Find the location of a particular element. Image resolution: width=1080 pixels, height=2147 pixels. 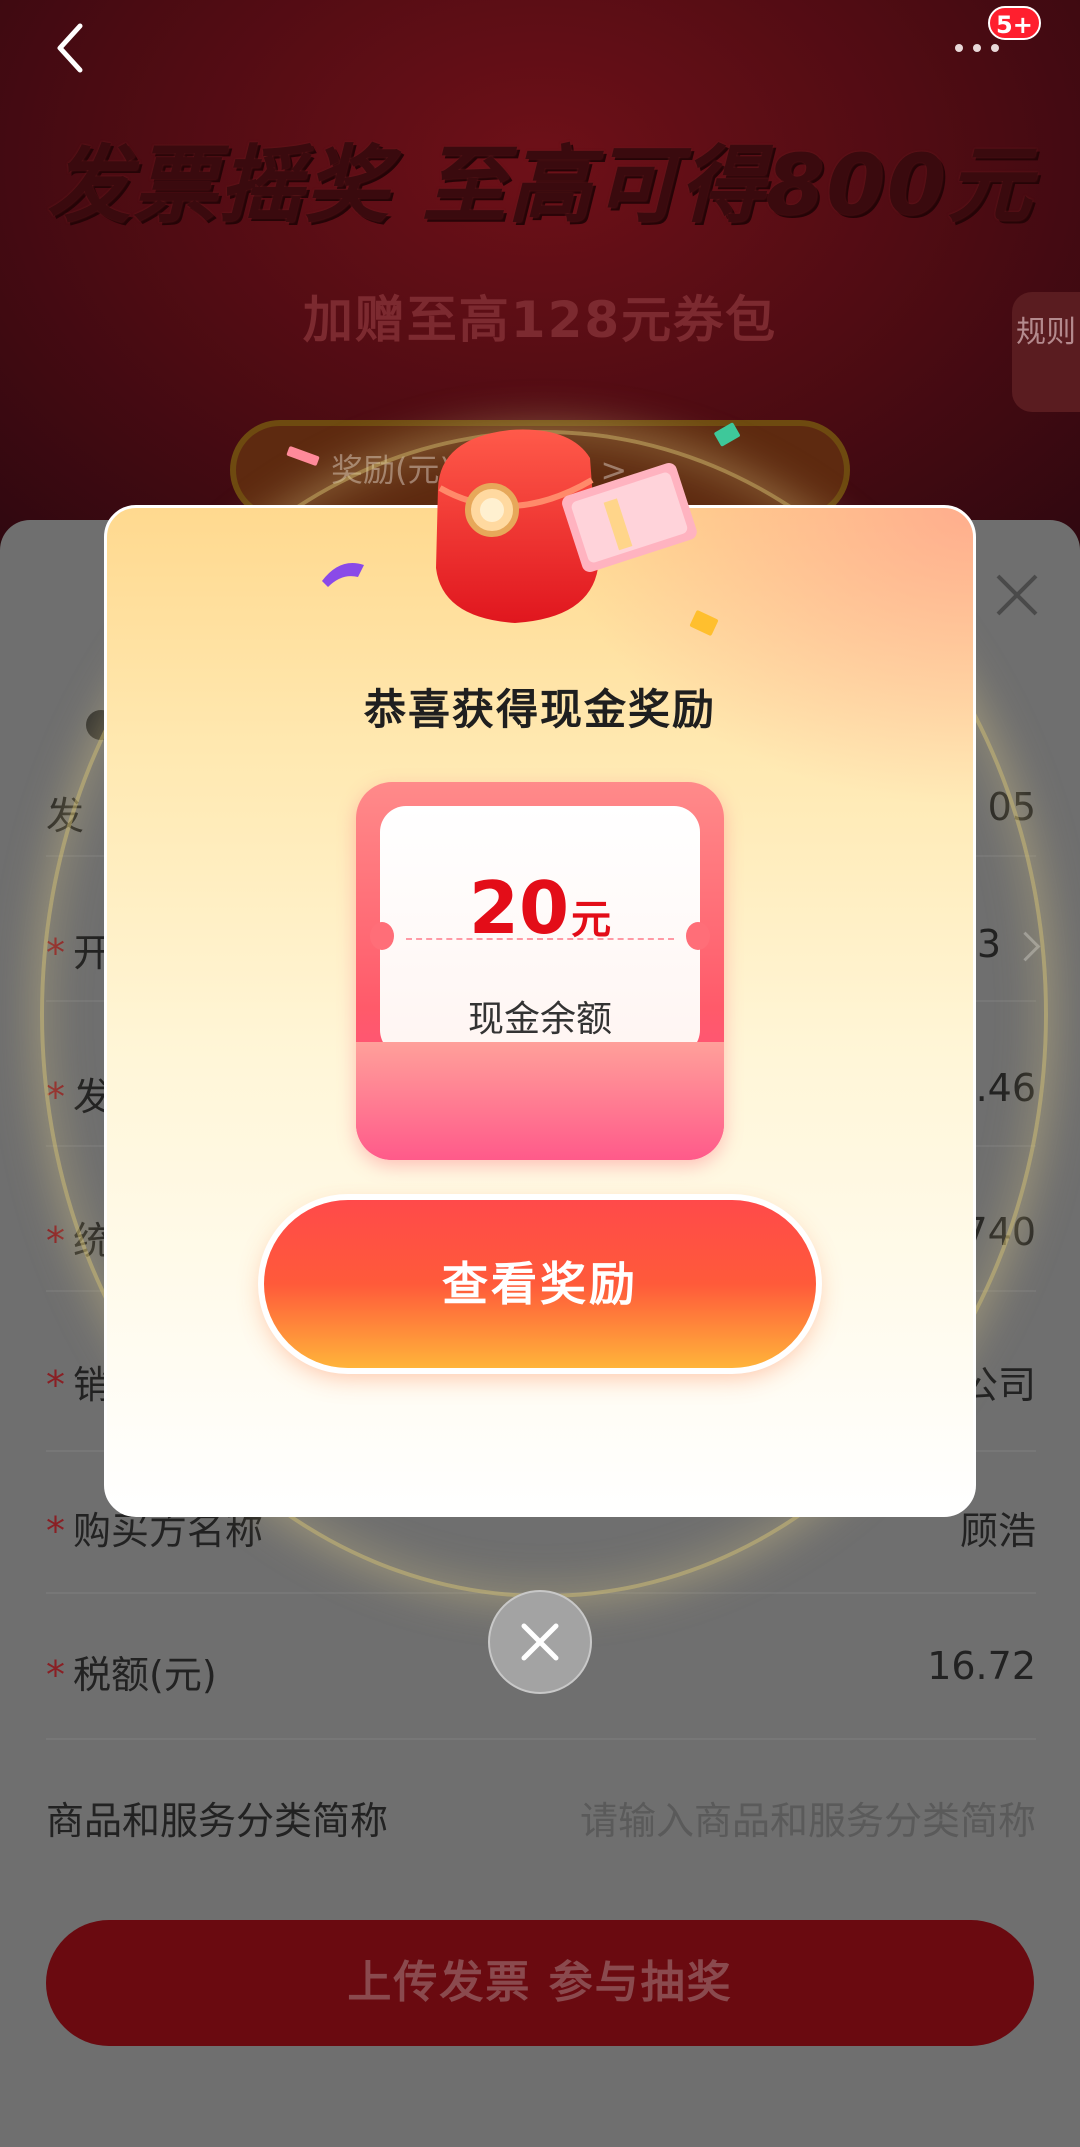

notification-badge: 5+ is located at coordinates (1014, 23).